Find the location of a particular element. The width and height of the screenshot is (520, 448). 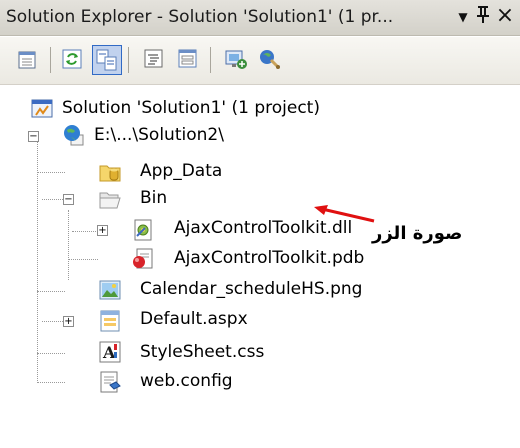

nest-files-icon is located at coordinates (106, 60).